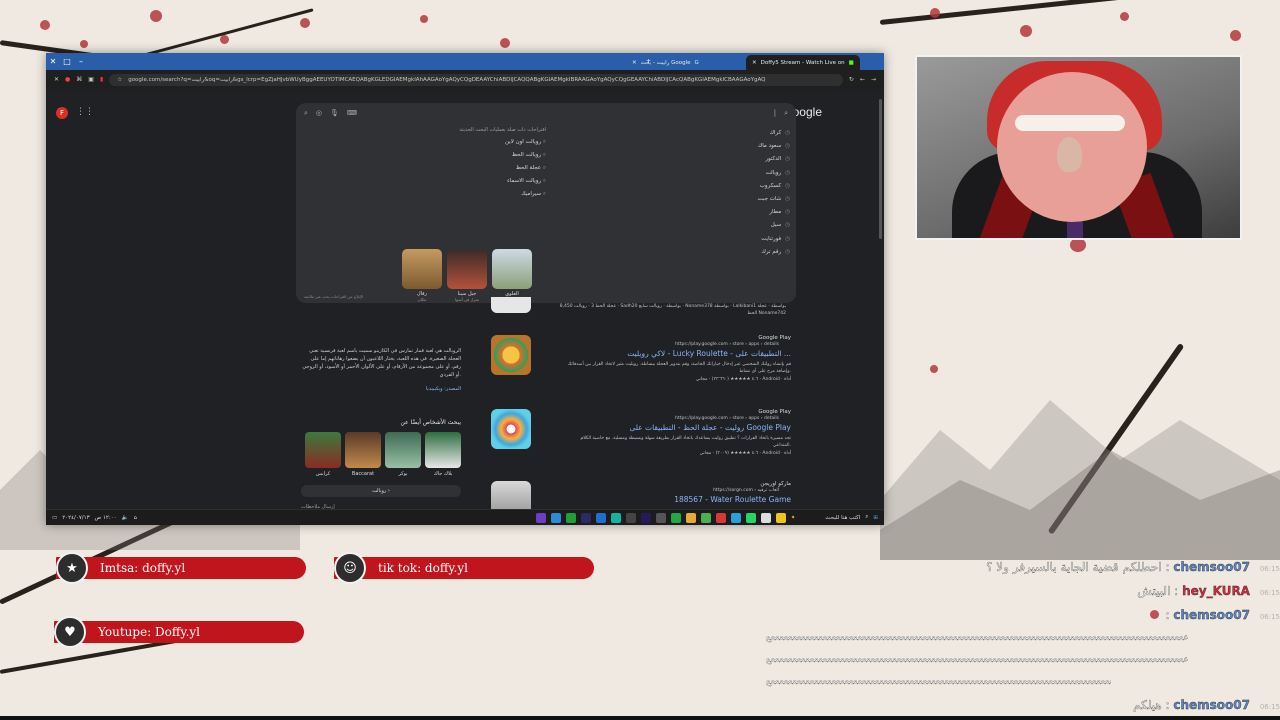  What do you see at coordinates (352, 113) in the screenshot?
I see `keyboard-icon: ⌨` at bounding box center [352, 113].